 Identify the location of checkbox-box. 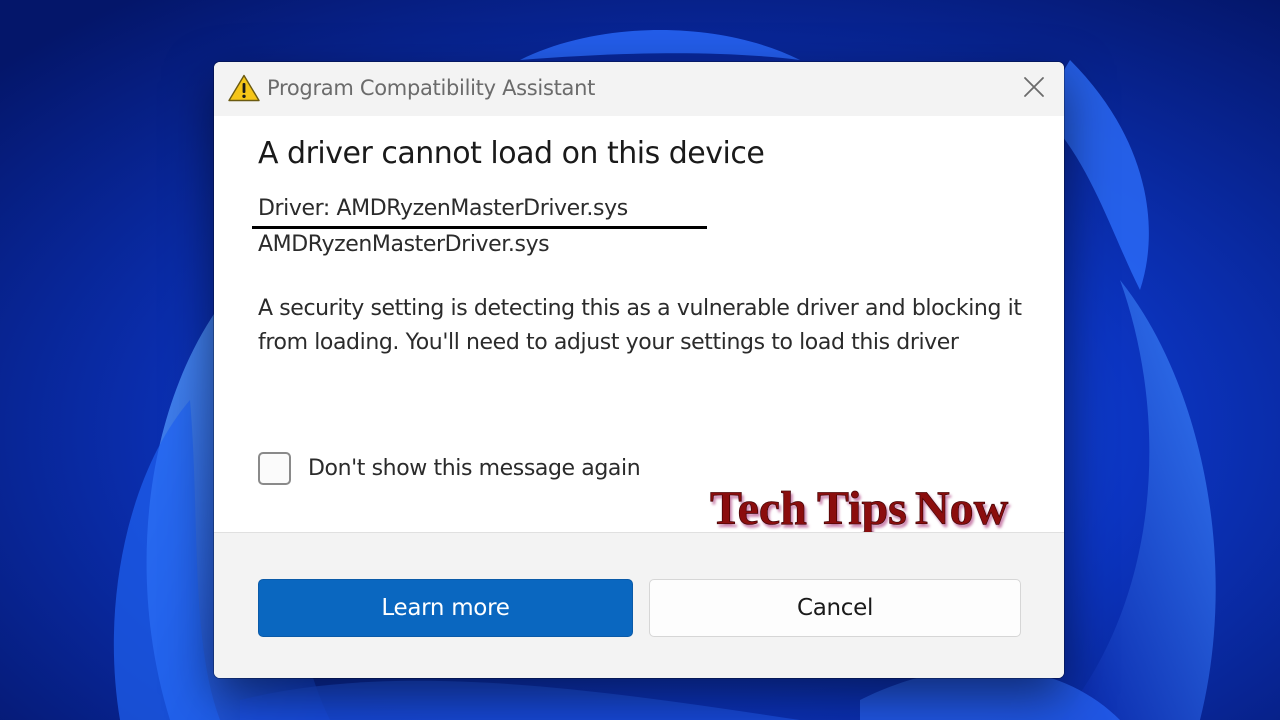
(274, 468).